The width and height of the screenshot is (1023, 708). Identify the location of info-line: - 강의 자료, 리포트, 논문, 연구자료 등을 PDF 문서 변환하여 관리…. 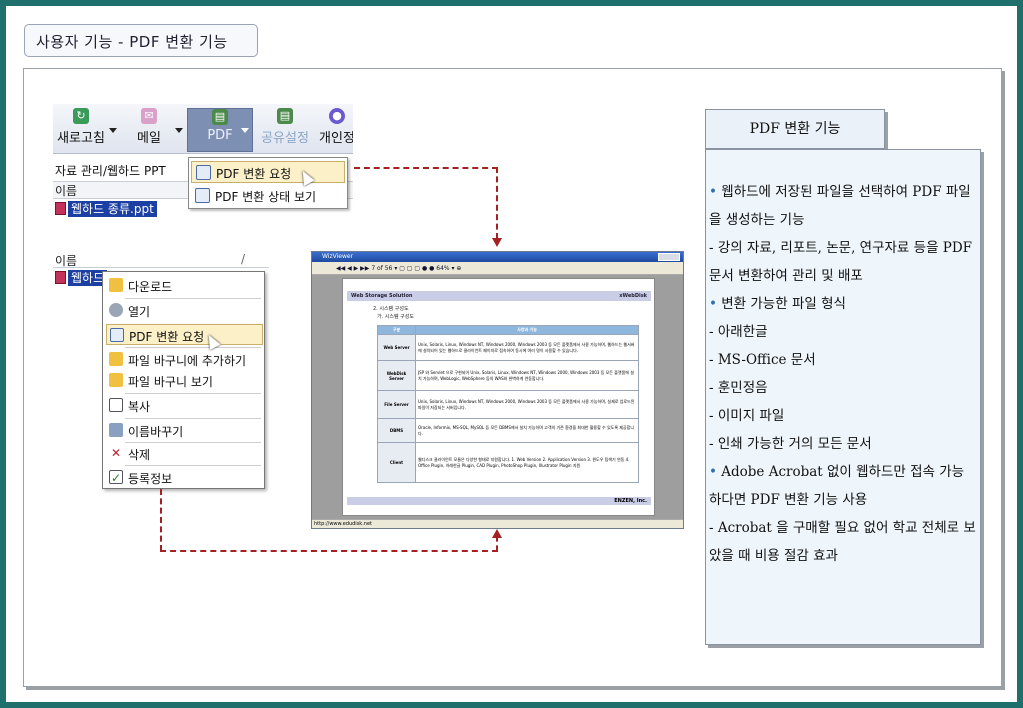
(842, 262).